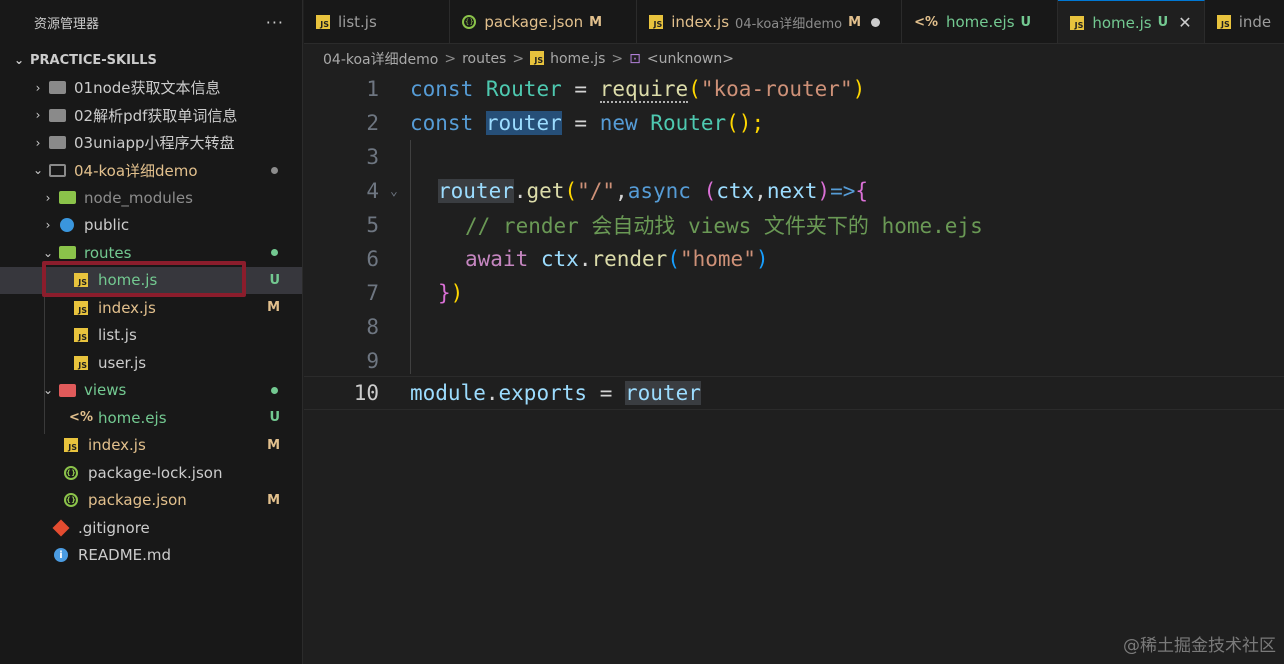 This screenshot has height=664, width=1284. Describe the element at coordinates (114, 527) in the screenshot. I see `tree-item-label: .gitignore` at that location.